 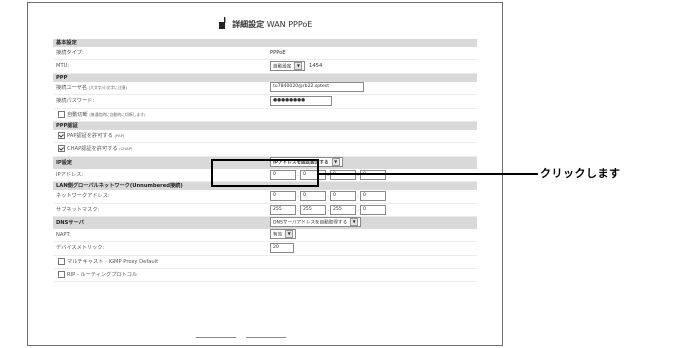 I want to click on subnet-label: サブネットマスク:, so click(x=78, y=209).